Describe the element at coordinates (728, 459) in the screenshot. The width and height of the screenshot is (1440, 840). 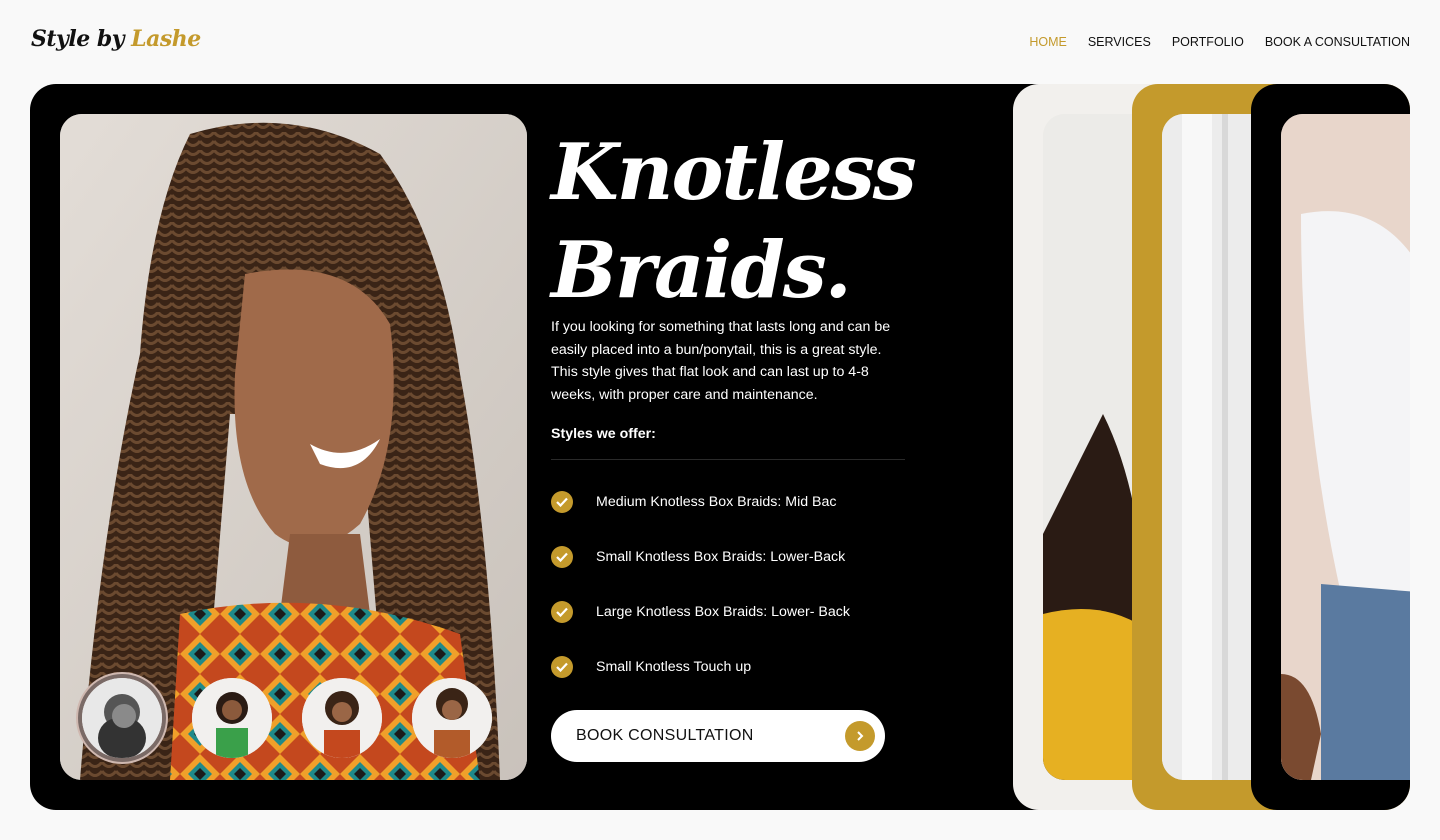
I see `divider` at that location.